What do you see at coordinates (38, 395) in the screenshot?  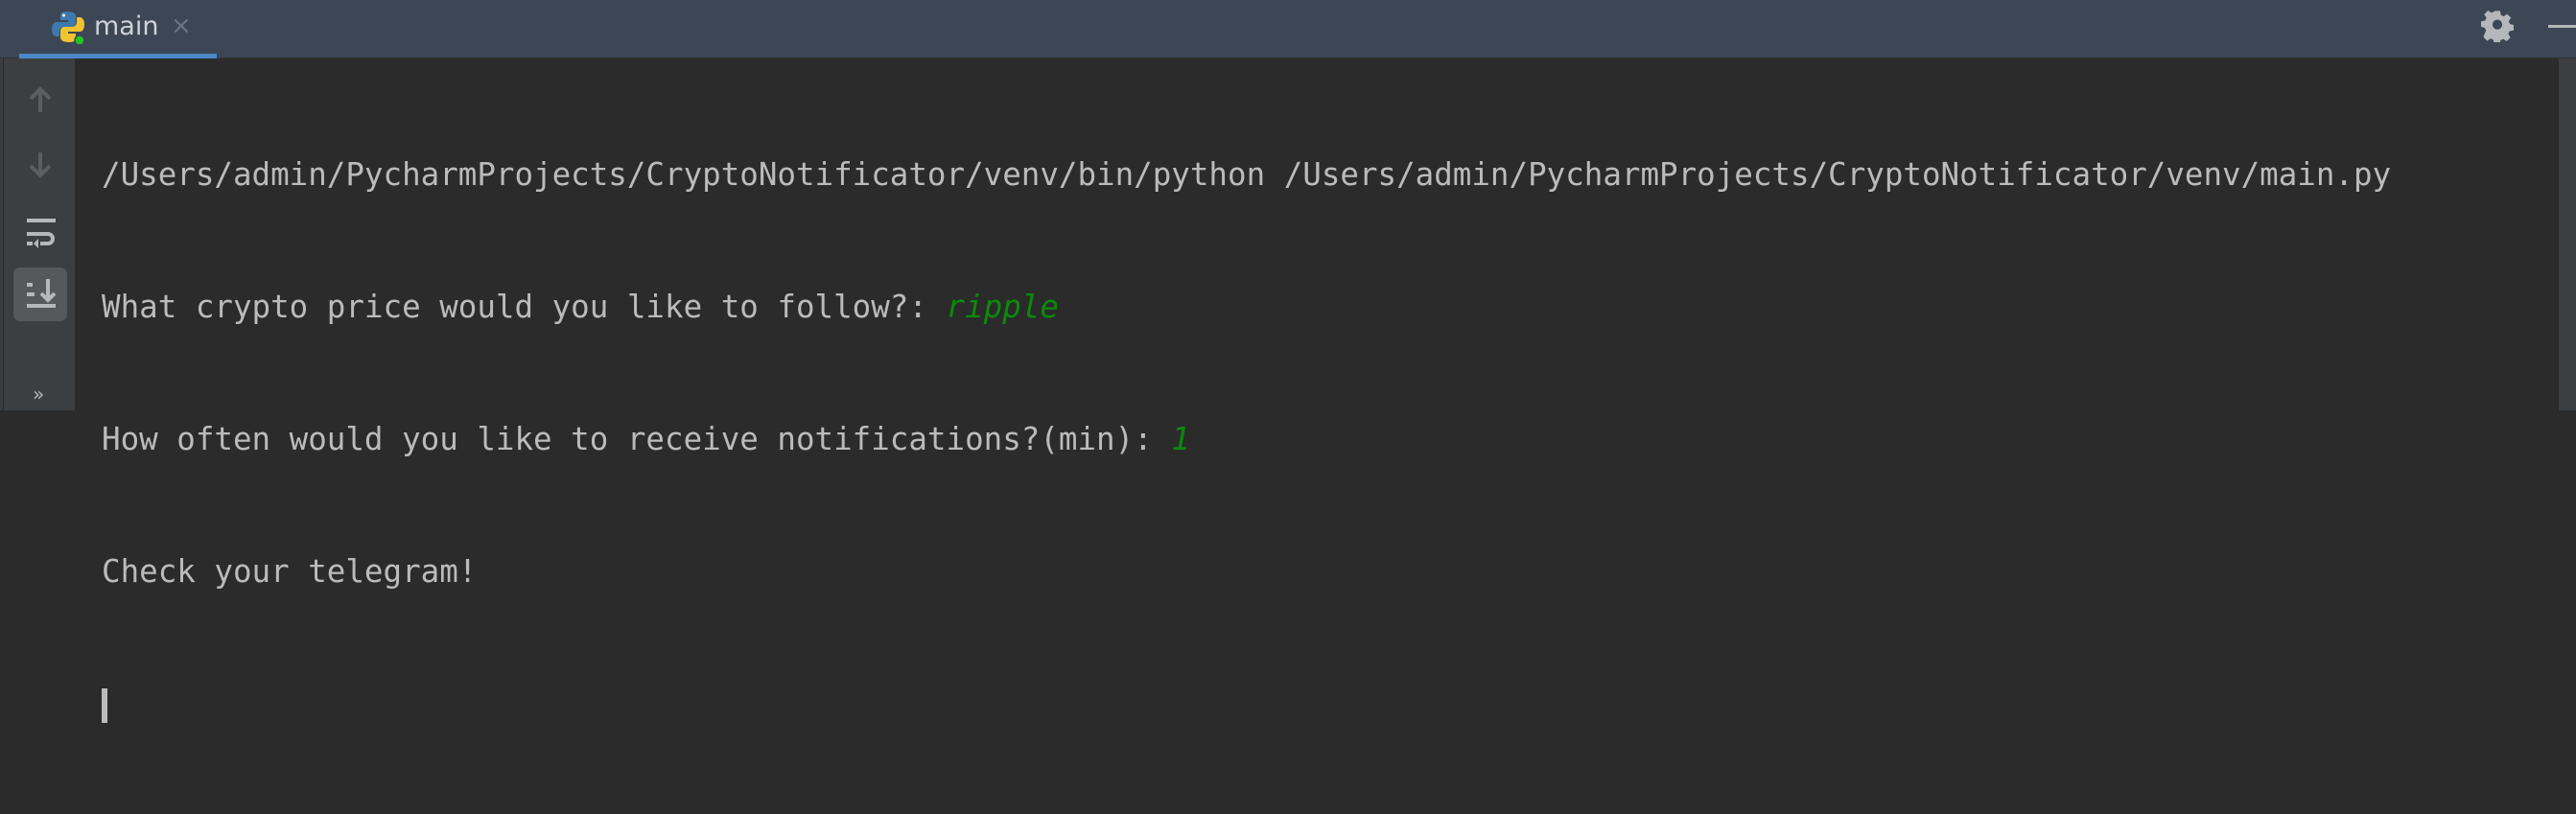 I see `more-actions-icon: »` at bounding box center [38, 395].